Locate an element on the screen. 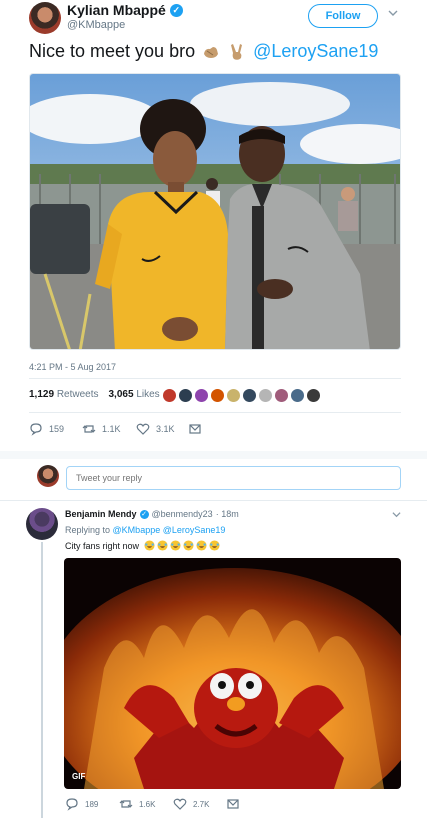  likes-stat: 3,065 Likes is located at coordinates (134, 394).